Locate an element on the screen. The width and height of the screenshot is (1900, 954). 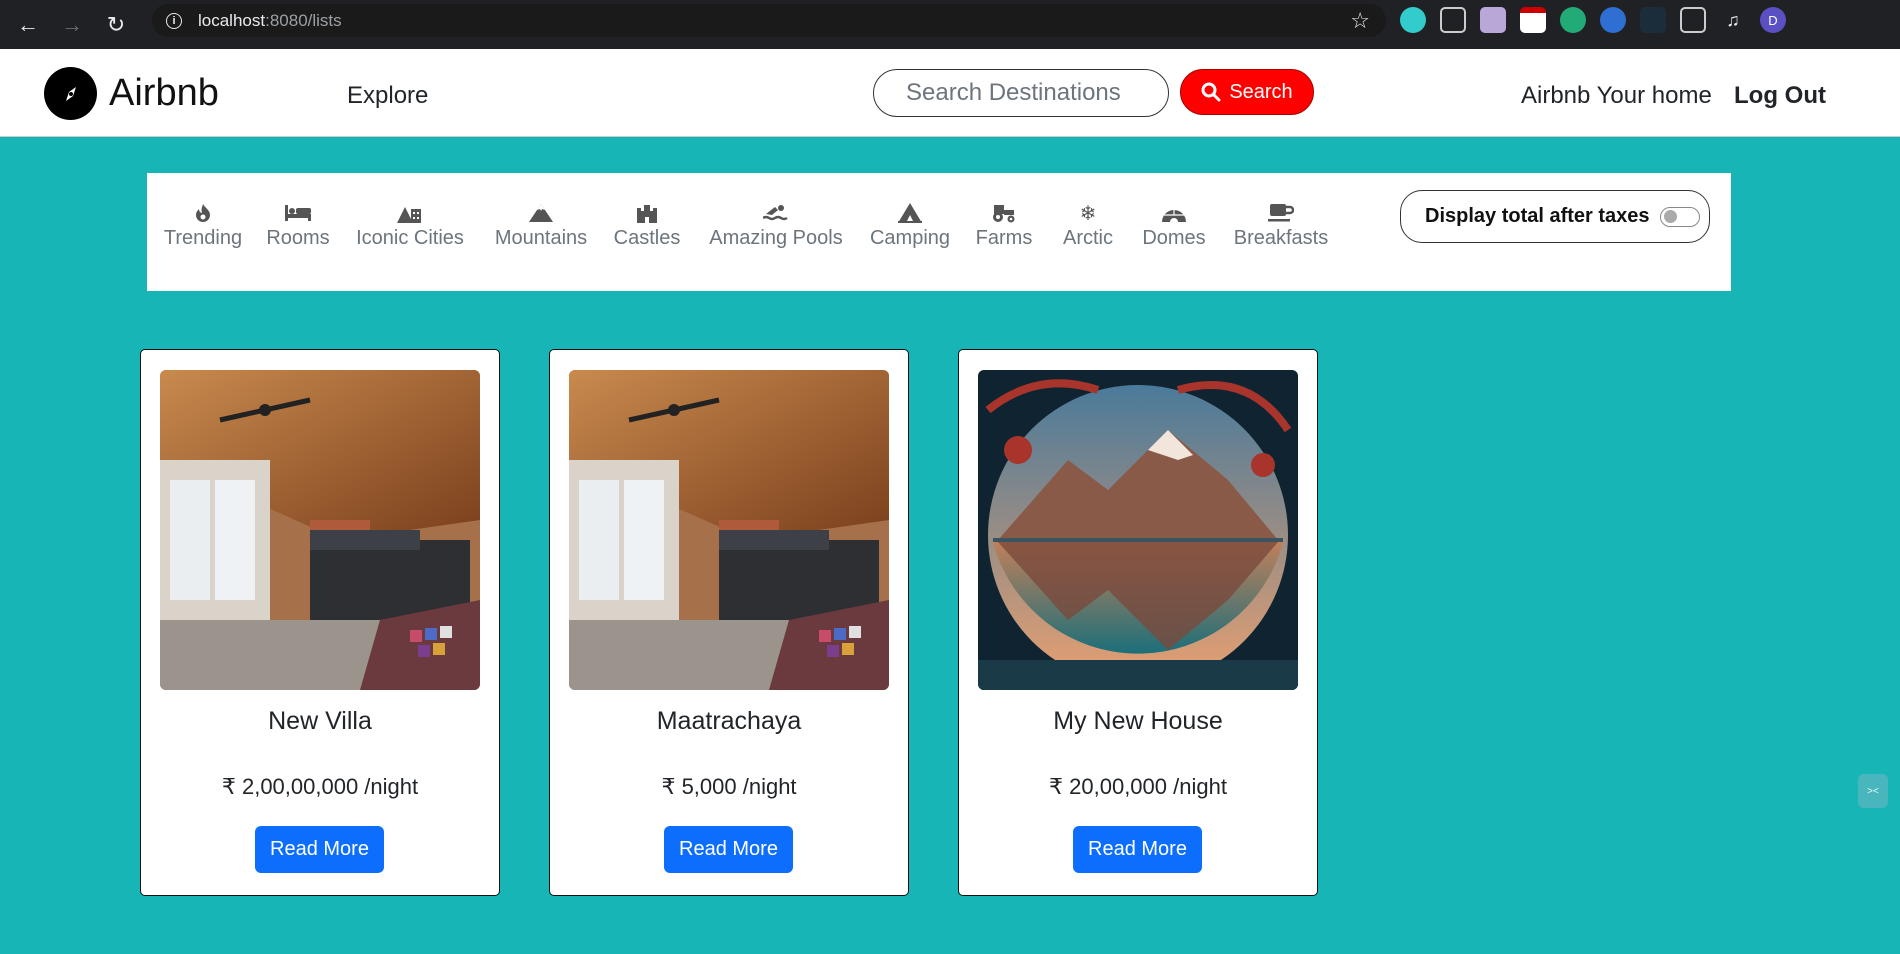
reload-icon: ↻ is located at coordinates (116, 24).